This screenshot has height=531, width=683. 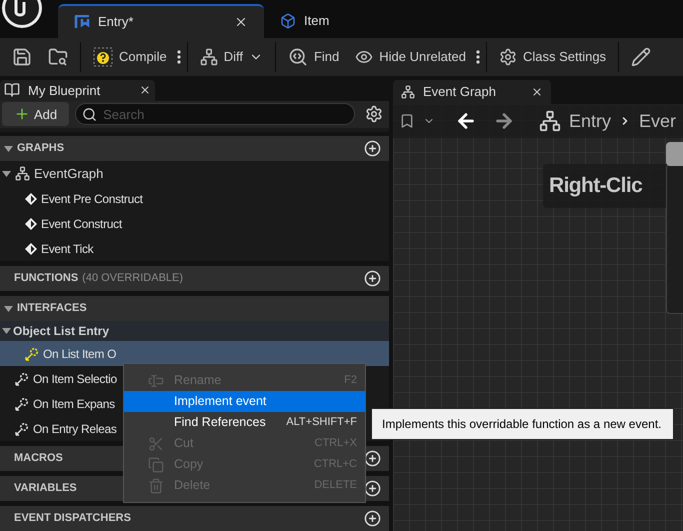 I want to click on section-title: INTERFACES, so click(x=52, y=308).